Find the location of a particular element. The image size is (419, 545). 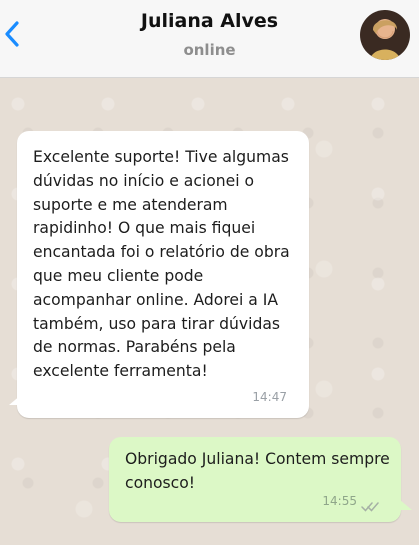

message-time: 14:55 is located at coordinates (339, 501).